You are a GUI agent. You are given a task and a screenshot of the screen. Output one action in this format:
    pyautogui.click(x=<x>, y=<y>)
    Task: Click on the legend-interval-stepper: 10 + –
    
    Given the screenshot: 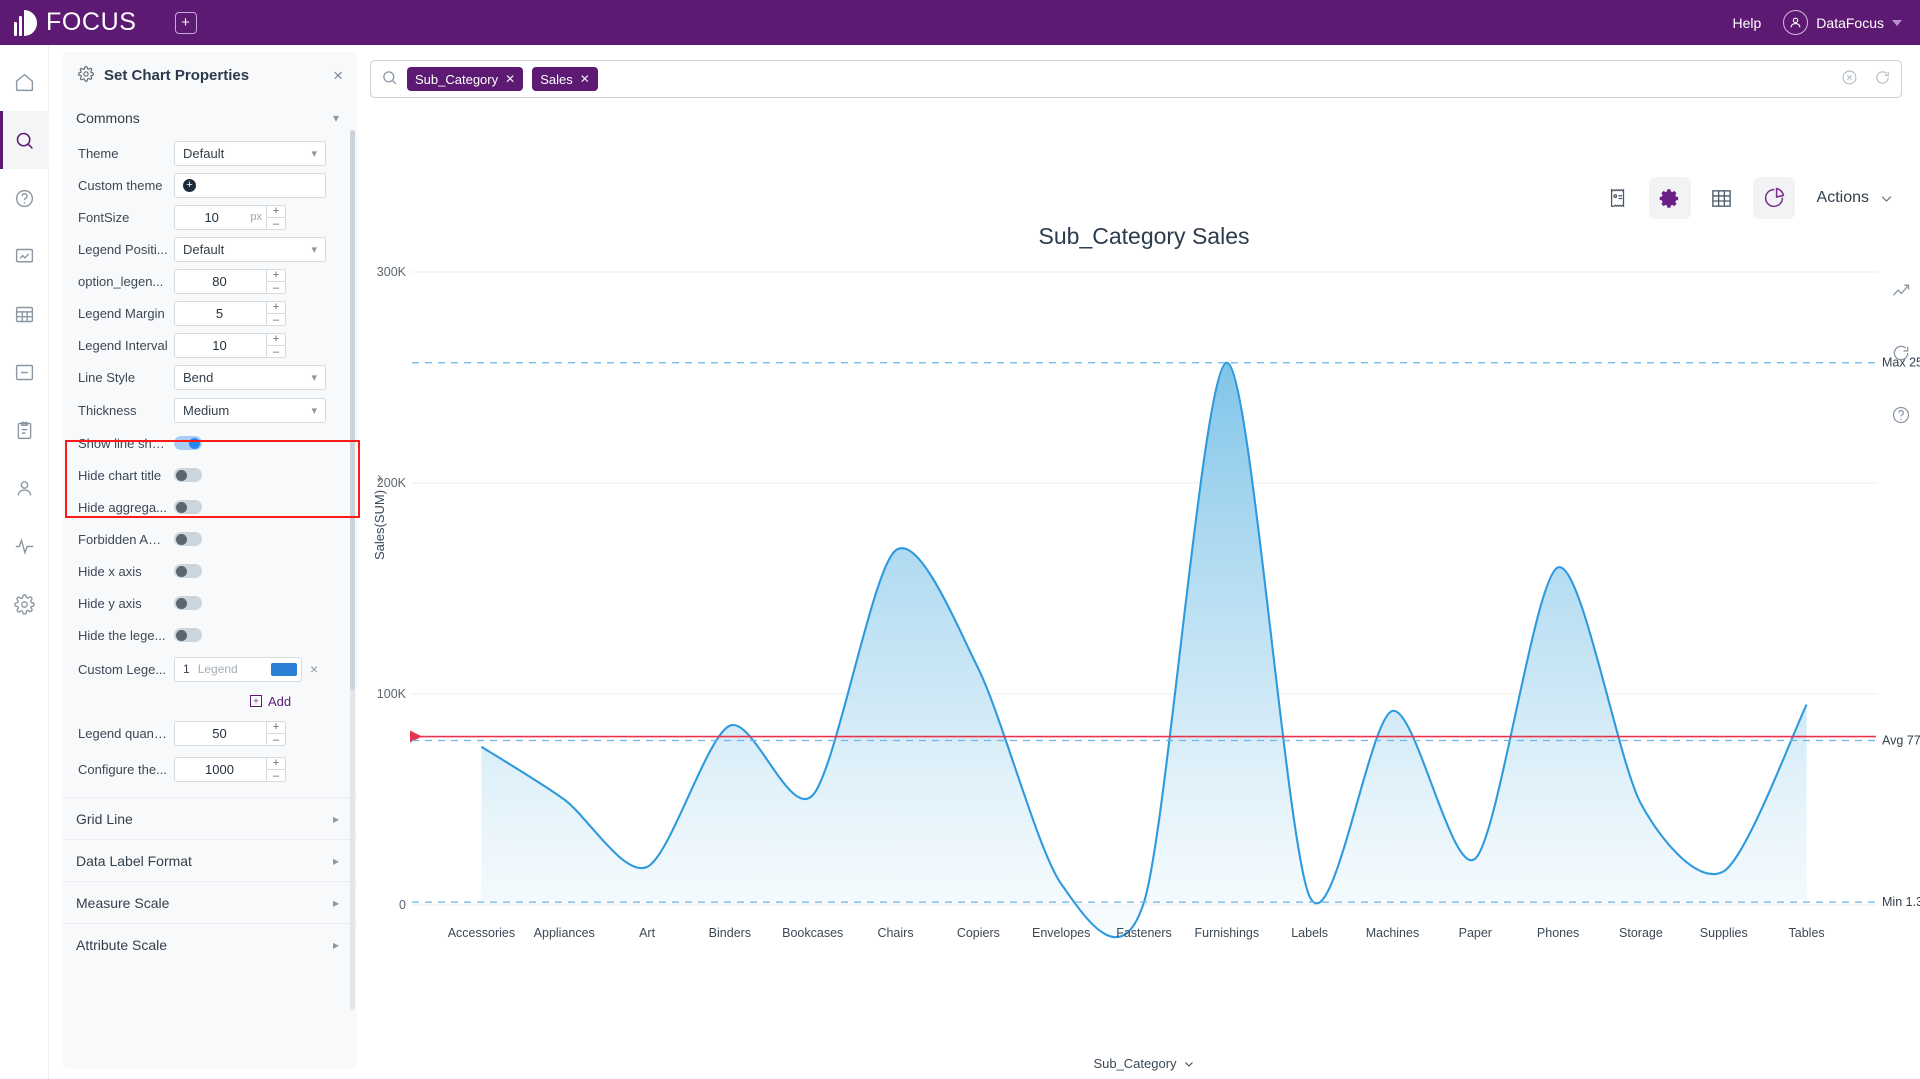 What is the action you would take?
    pyautogui.click(x=230, y=345)
    